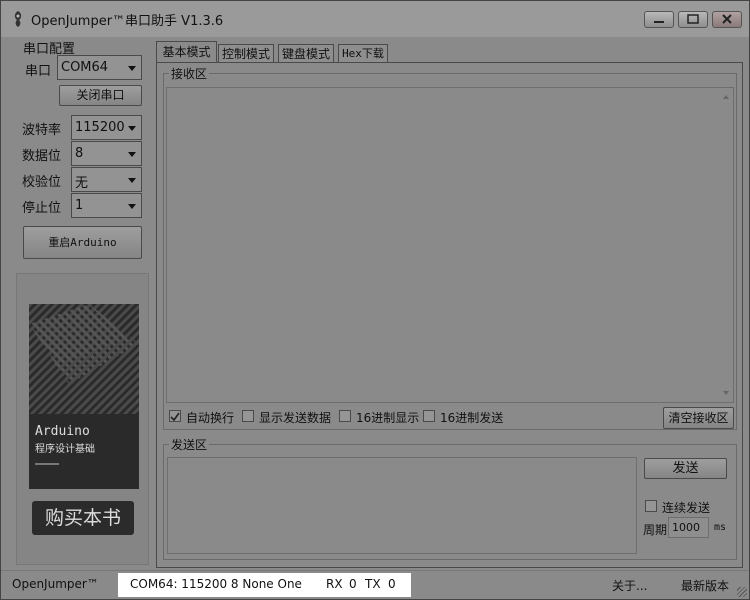 The image size is (750, 600). What do you see at coordinates (726, 393) in the screenshot?
I see `scroll-down-icon` at bounding box center [726, 393].